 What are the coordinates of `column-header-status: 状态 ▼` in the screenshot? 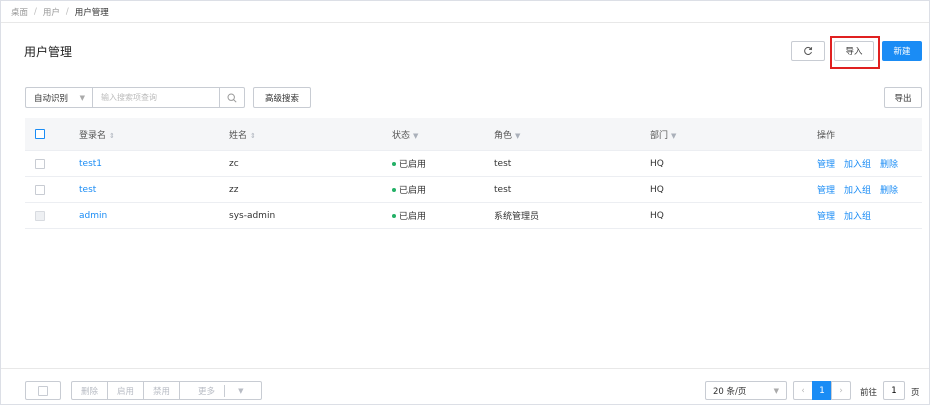 It's located at (405, 134).